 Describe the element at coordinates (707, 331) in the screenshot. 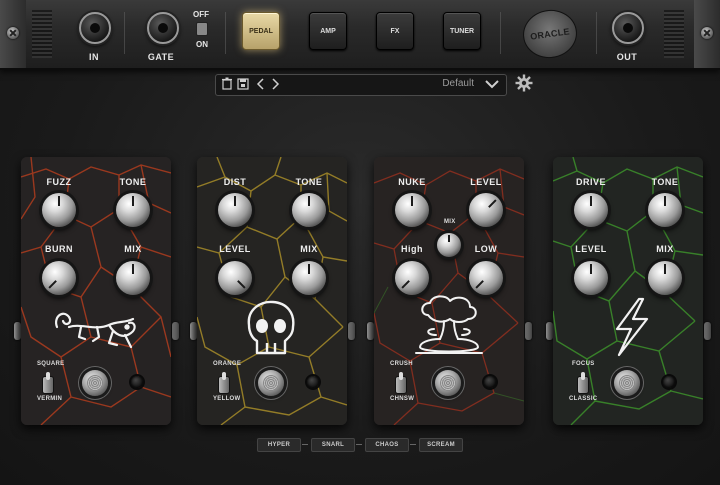

I see `output-jack` at that location.